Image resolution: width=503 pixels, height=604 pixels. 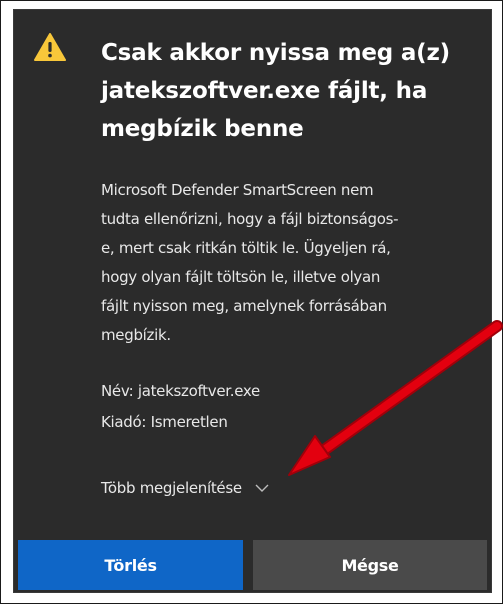 What do you see at coordinates (136, 335) in the screenshot?
I see `description-line: megbízik.` at bounding box center [136, 335].